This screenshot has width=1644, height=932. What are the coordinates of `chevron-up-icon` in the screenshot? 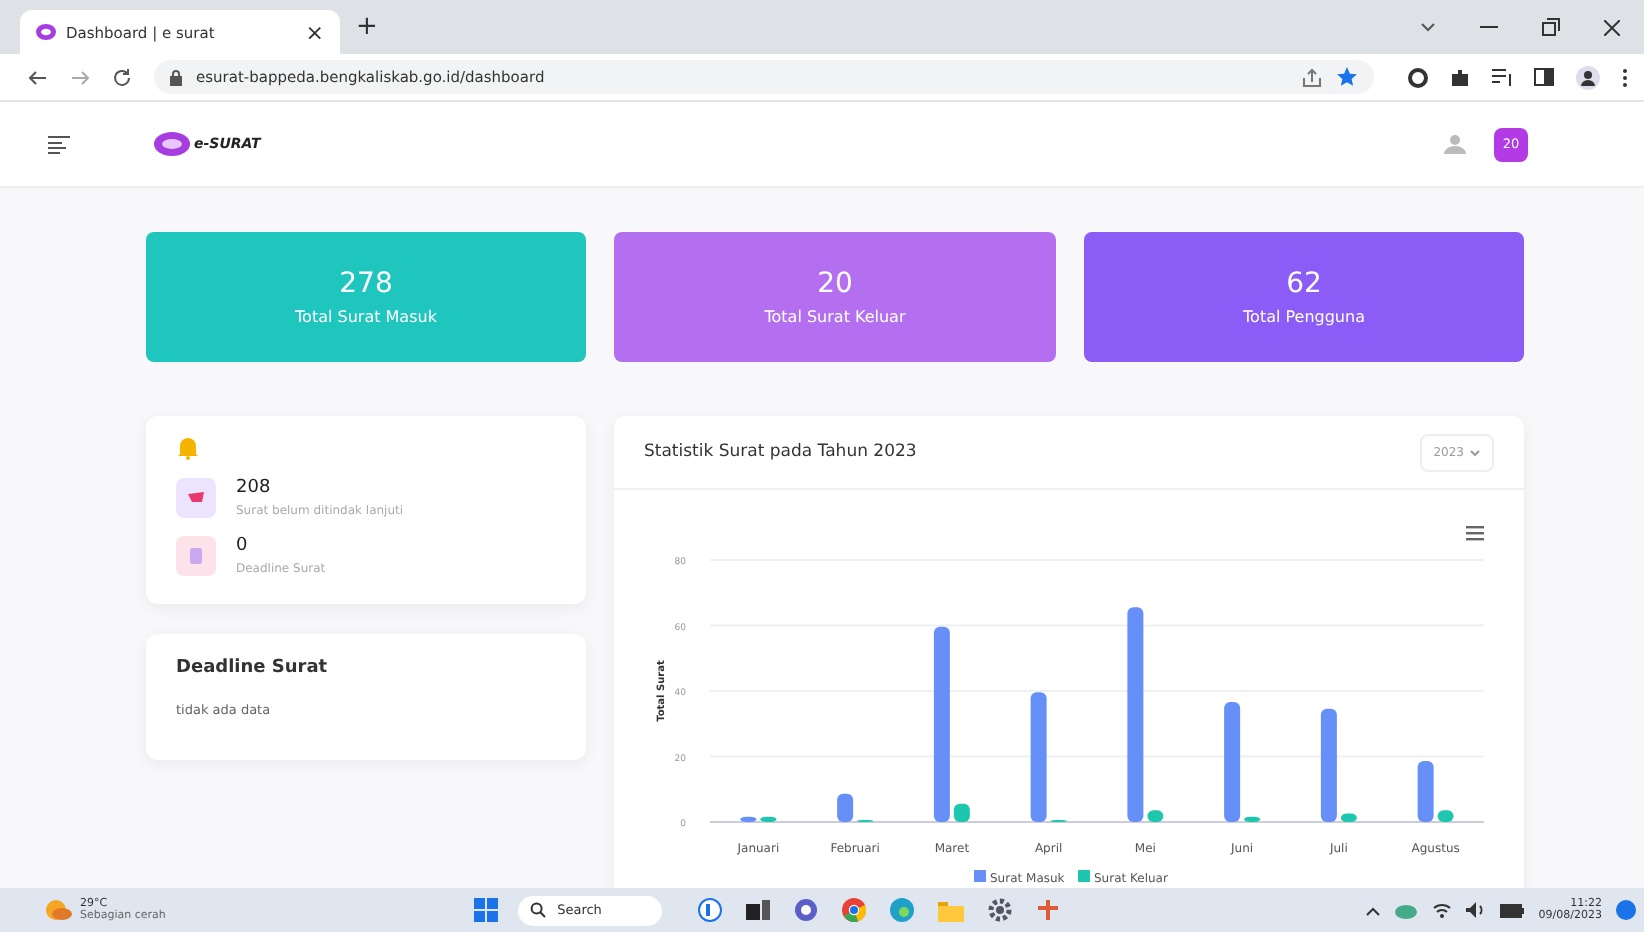 It's located at (1373, 910).